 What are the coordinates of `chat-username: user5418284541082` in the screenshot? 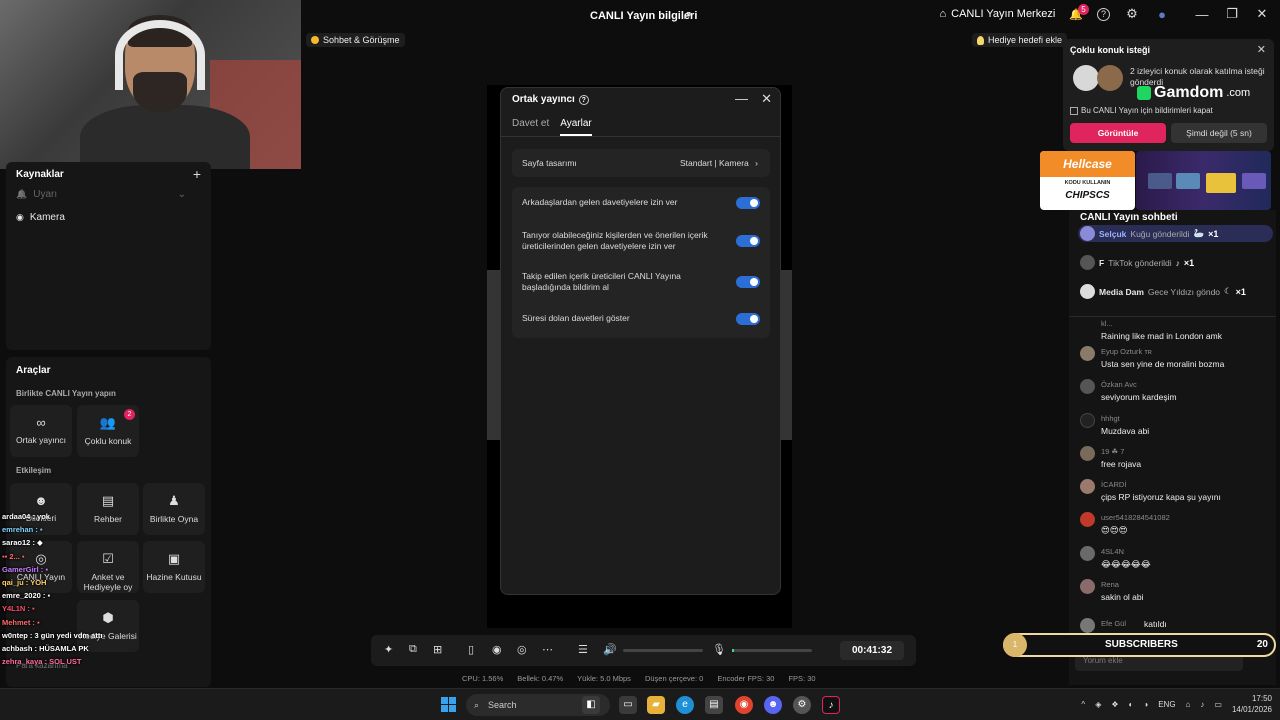 It's located at (1135, 517).